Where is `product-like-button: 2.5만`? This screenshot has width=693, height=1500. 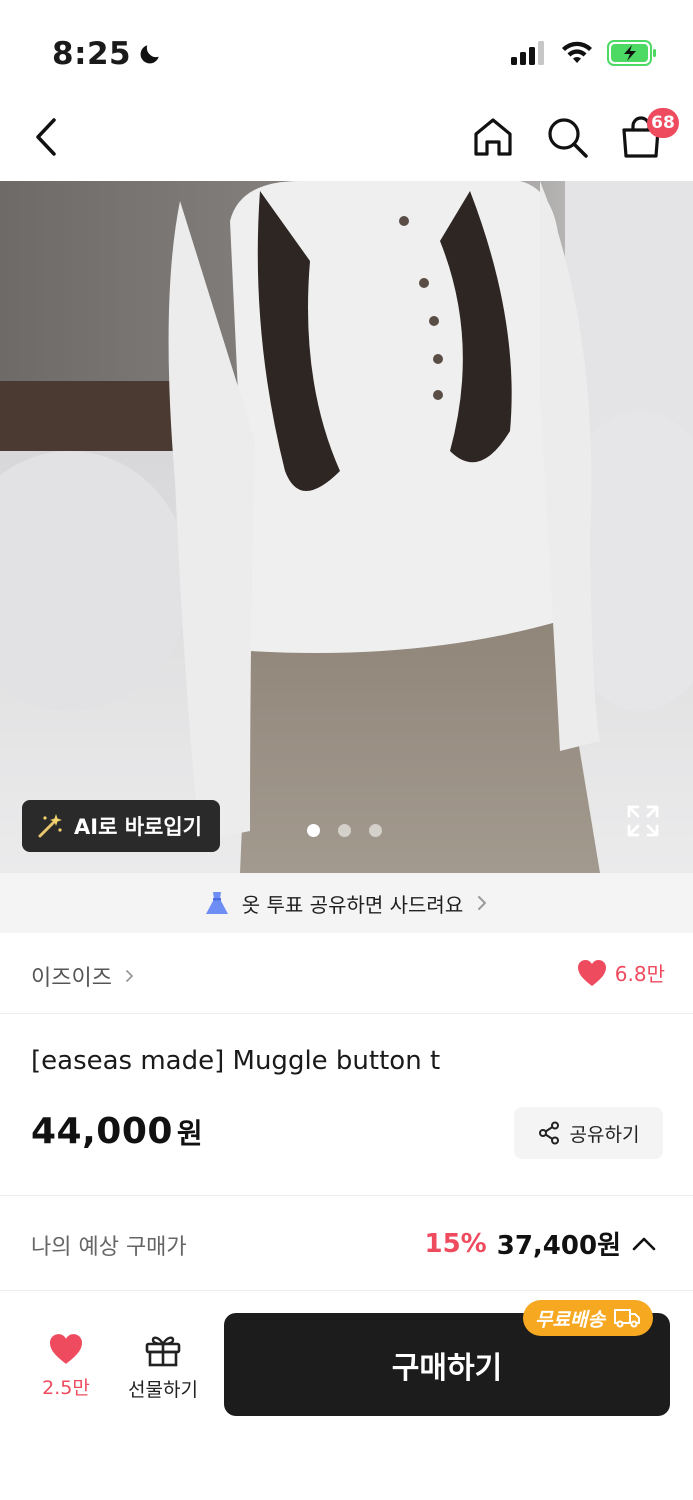 product-like-button: 2.5만 is located at coordinates (66, 1366).